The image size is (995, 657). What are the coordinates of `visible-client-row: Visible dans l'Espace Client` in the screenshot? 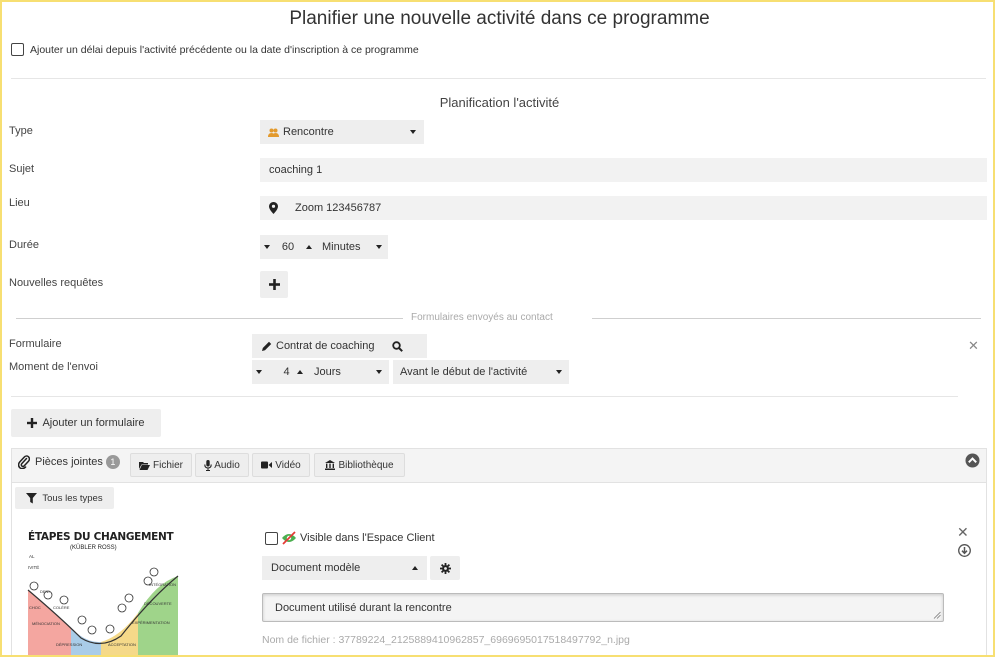 It's located at (350, 538).